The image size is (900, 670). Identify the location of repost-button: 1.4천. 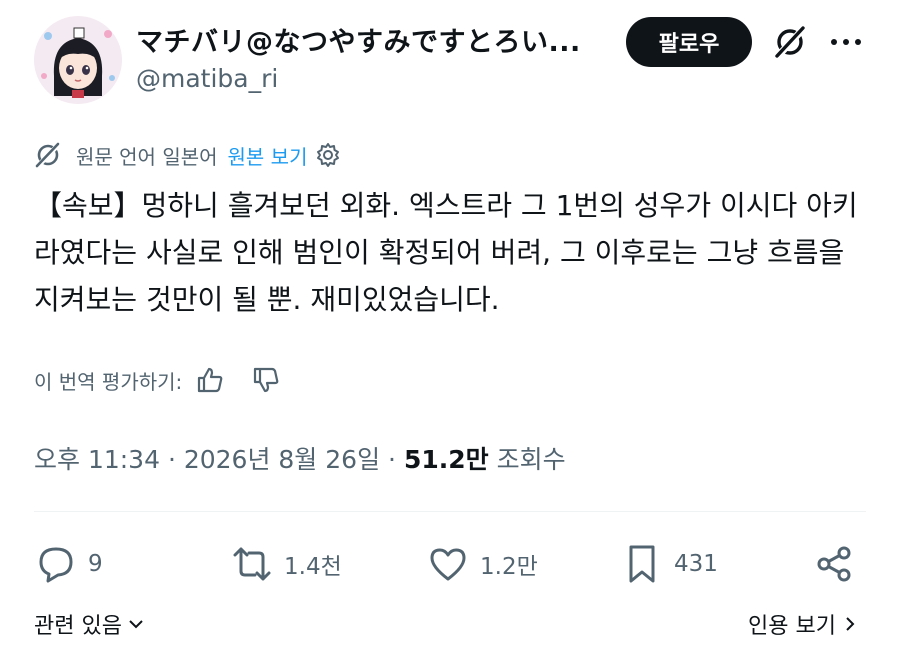
(286, 564).